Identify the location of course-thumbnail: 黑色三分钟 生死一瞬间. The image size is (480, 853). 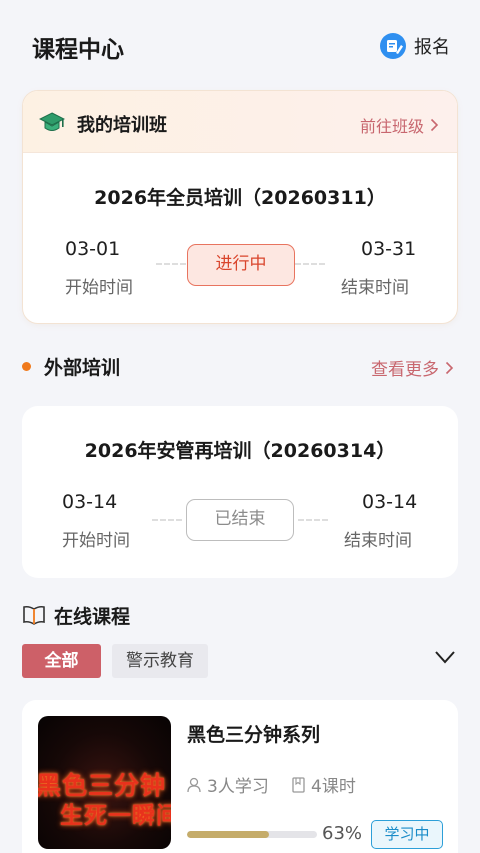
(104, 782).